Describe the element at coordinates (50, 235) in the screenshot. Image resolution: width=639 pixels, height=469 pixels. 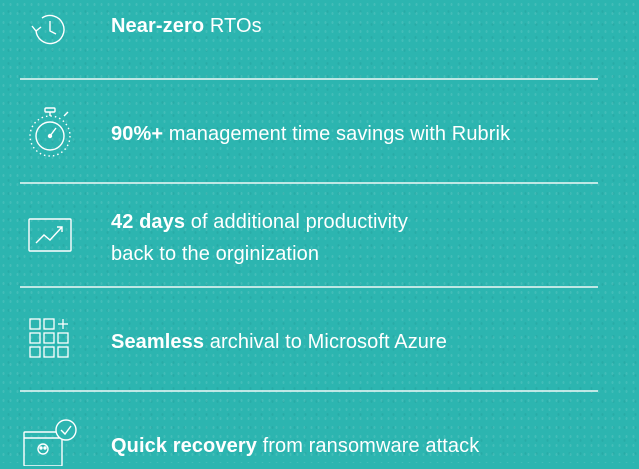
I see `trend-chart-icon` at that location.